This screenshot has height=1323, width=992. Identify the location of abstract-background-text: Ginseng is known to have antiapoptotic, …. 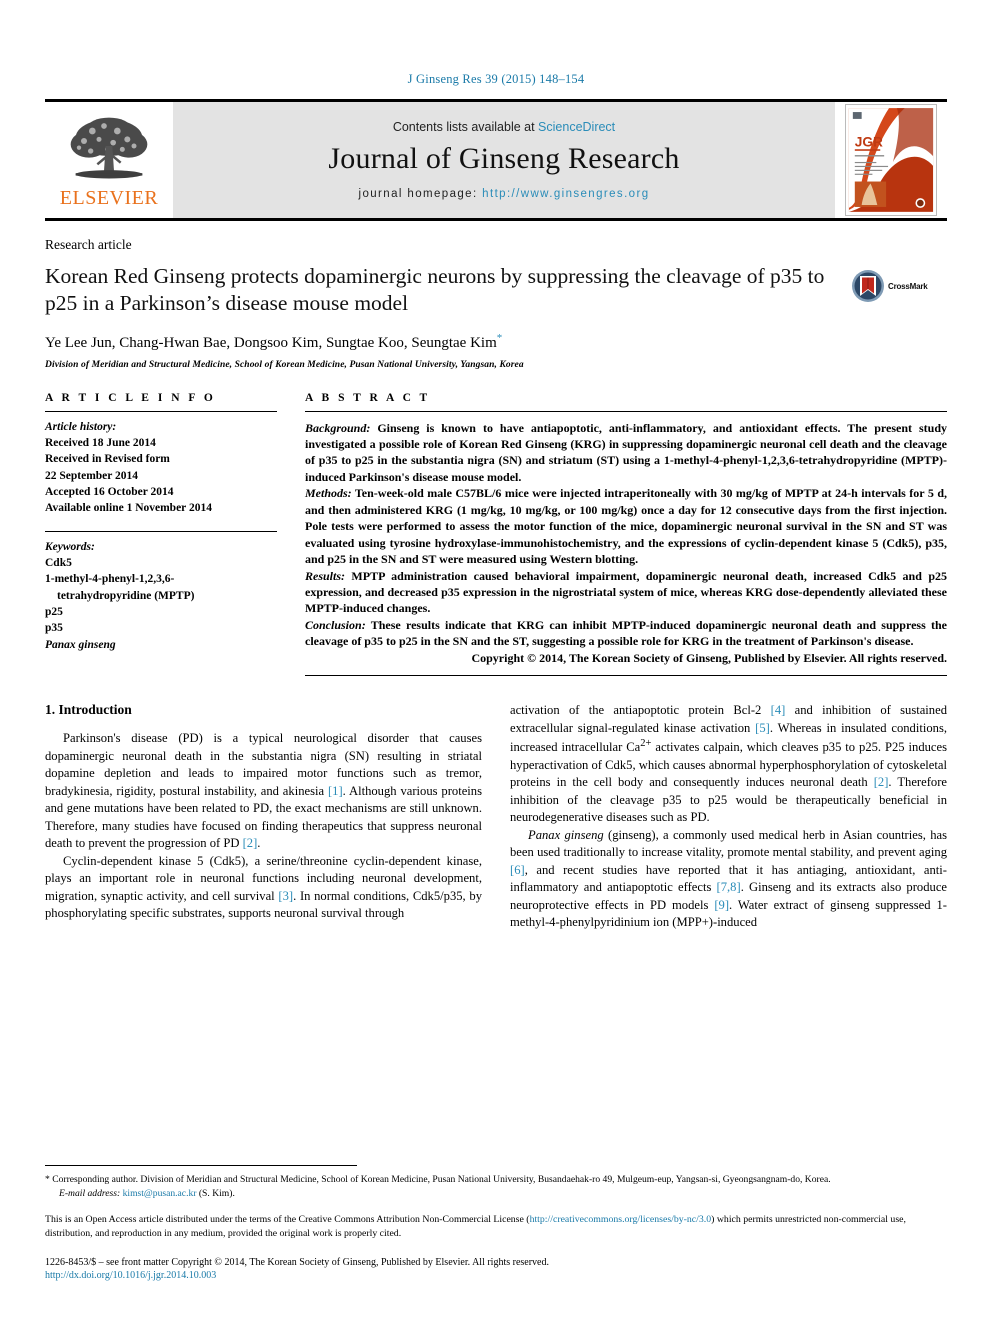
(626, 452).